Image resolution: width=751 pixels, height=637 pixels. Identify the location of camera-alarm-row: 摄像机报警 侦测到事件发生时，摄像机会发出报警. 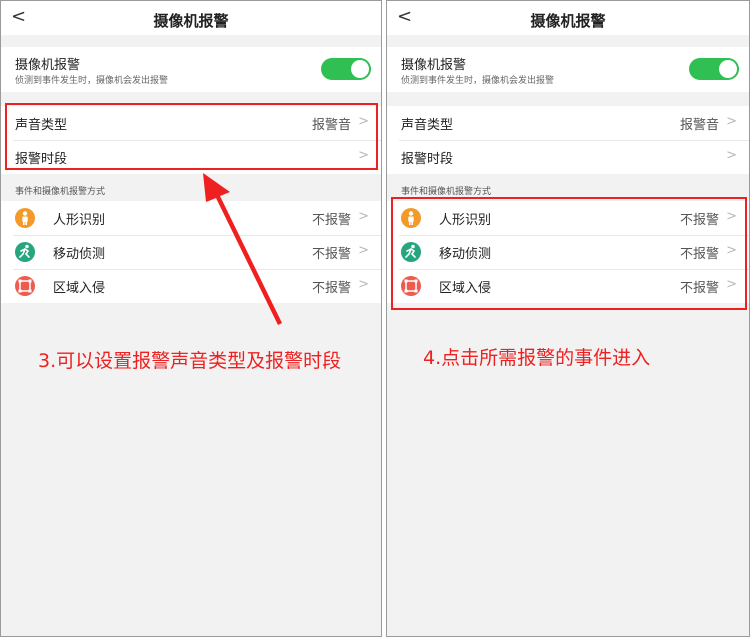
(568, 69).